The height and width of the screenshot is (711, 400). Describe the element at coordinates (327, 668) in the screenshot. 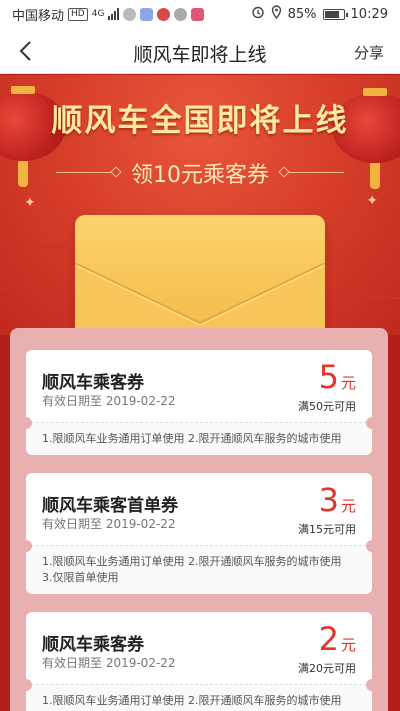

I see `coupon-condition: 满20元可用` at that location.